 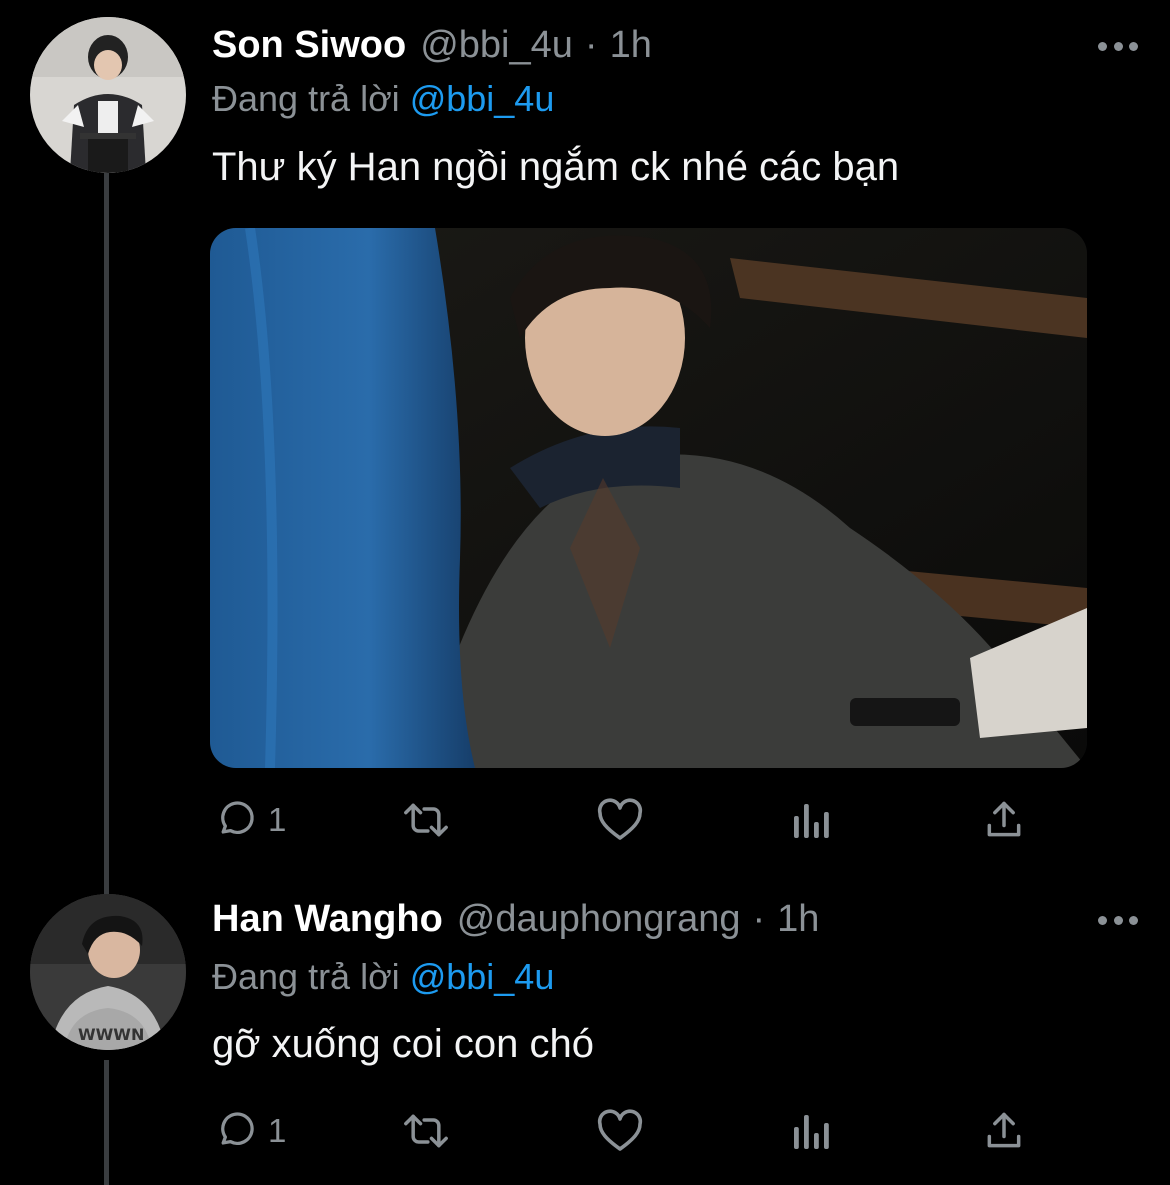 What do you see at coordinates (309, 45) in the screenshot?
I see `display-name: Son Siwoo` at bounding box center [309, 45].